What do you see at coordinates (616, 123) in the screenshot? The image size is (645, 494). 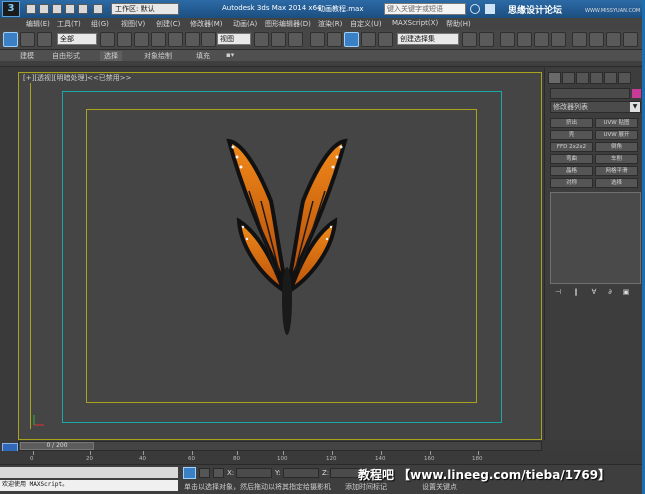 I see `modifier-button: UVW 贴图` at bounding box center [616, 123].